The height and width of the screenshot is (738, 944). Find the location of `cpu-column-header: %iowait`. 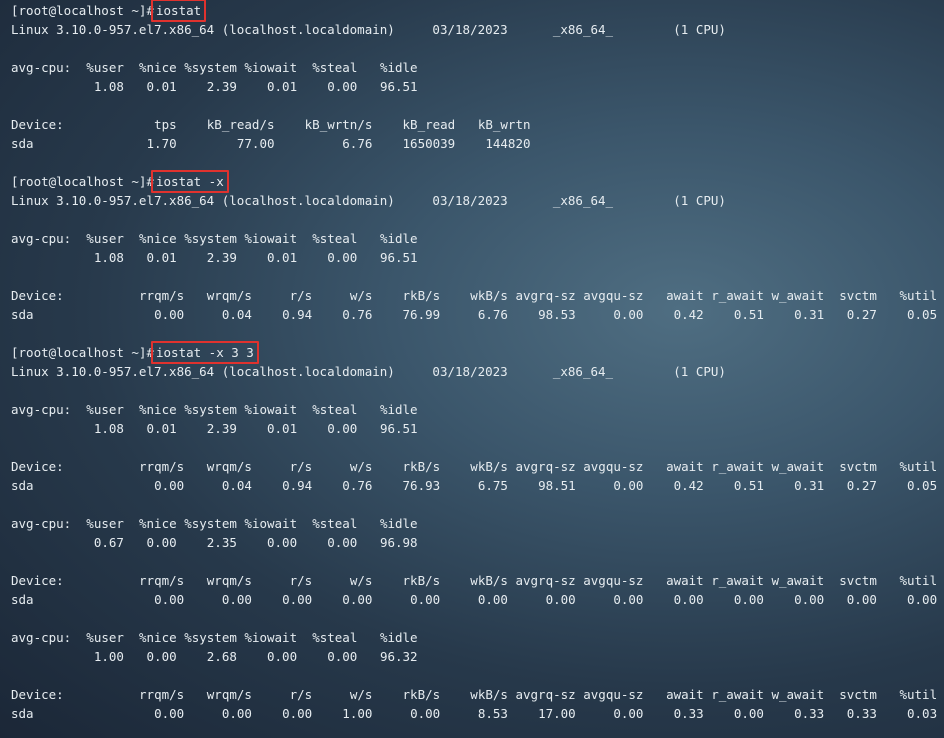

cpu-column-header: %iowait is located at coordinates (271, 409).